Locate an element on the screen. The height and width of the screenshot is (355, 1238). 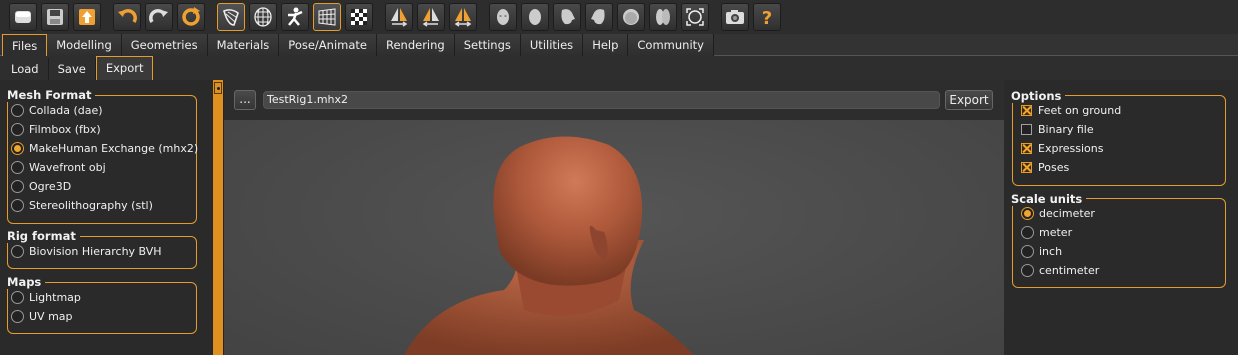
scrollbar-thumb is located at coordinates (218, 217).